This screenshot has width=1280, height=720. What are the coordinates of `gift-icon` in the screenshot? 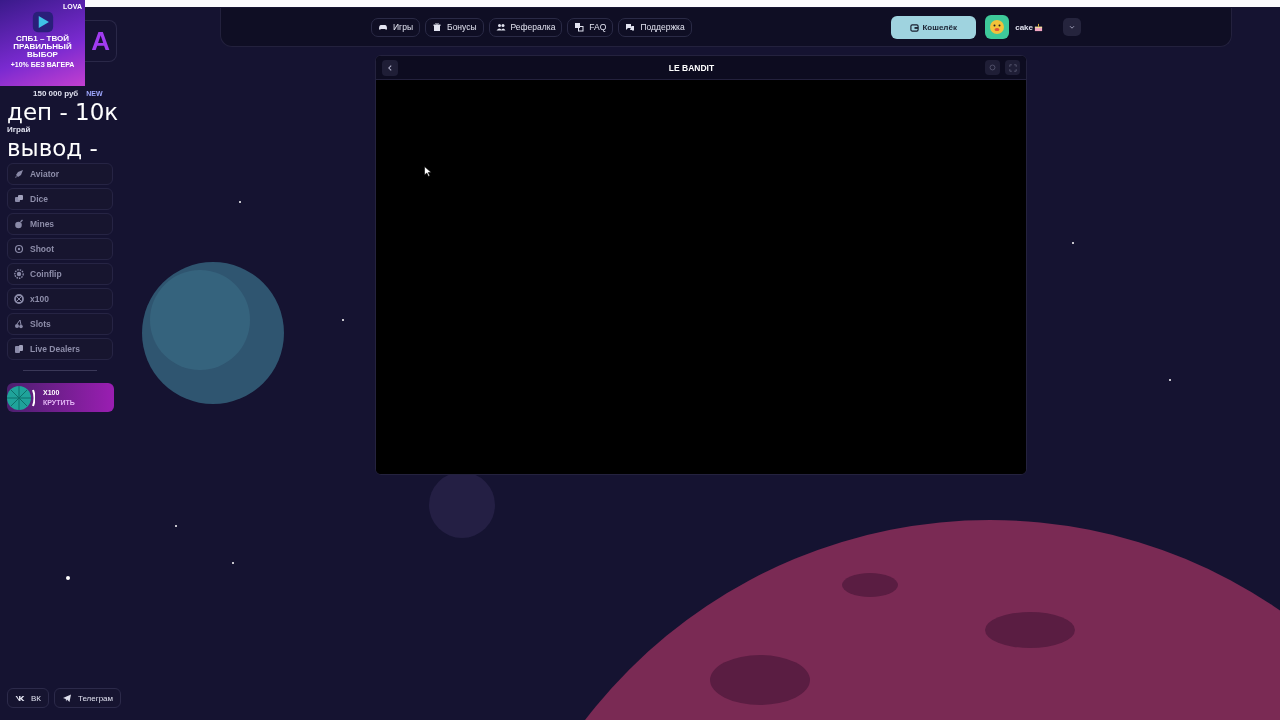 It's located at (437, 27).